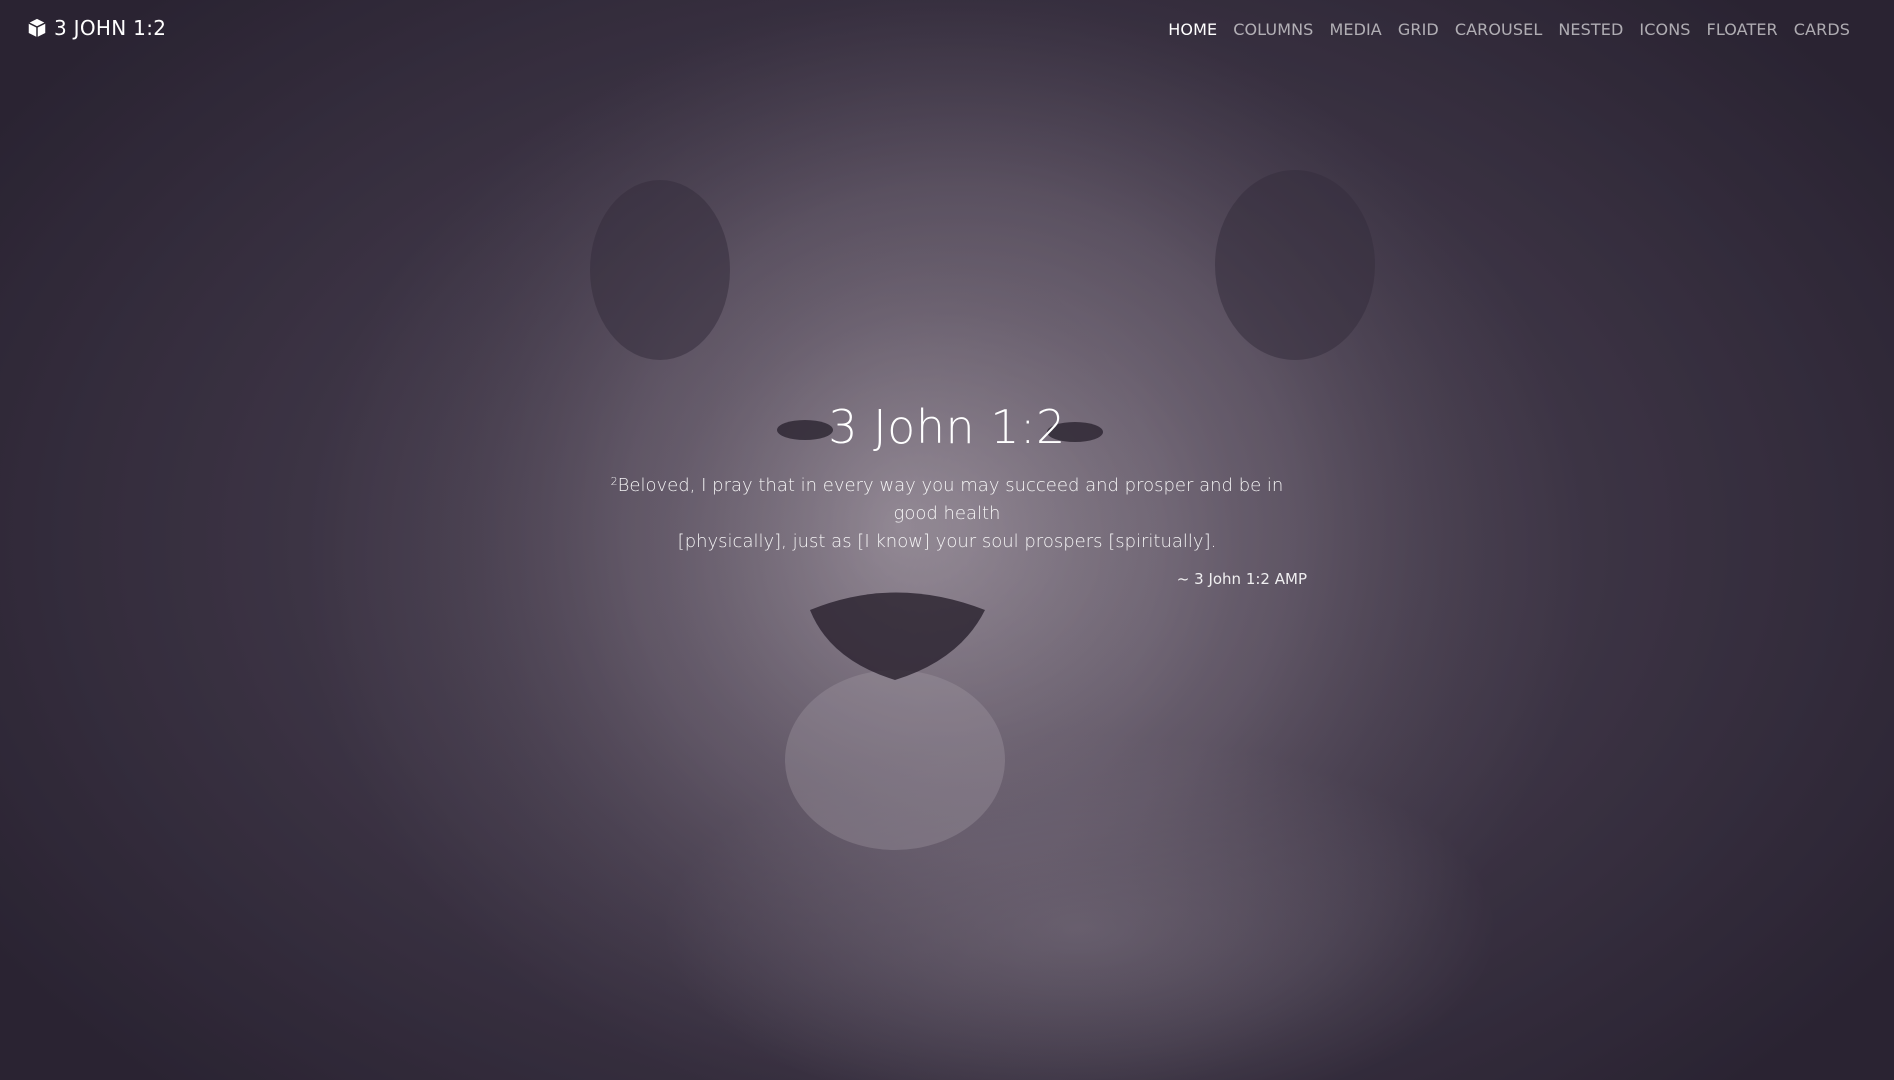 Image resolution: width=1894 pixels, height=1080 pixels. Describe the element at coordinates (1192, 29) in the screenshot. I see `nav-item-home: HOME` at that location.